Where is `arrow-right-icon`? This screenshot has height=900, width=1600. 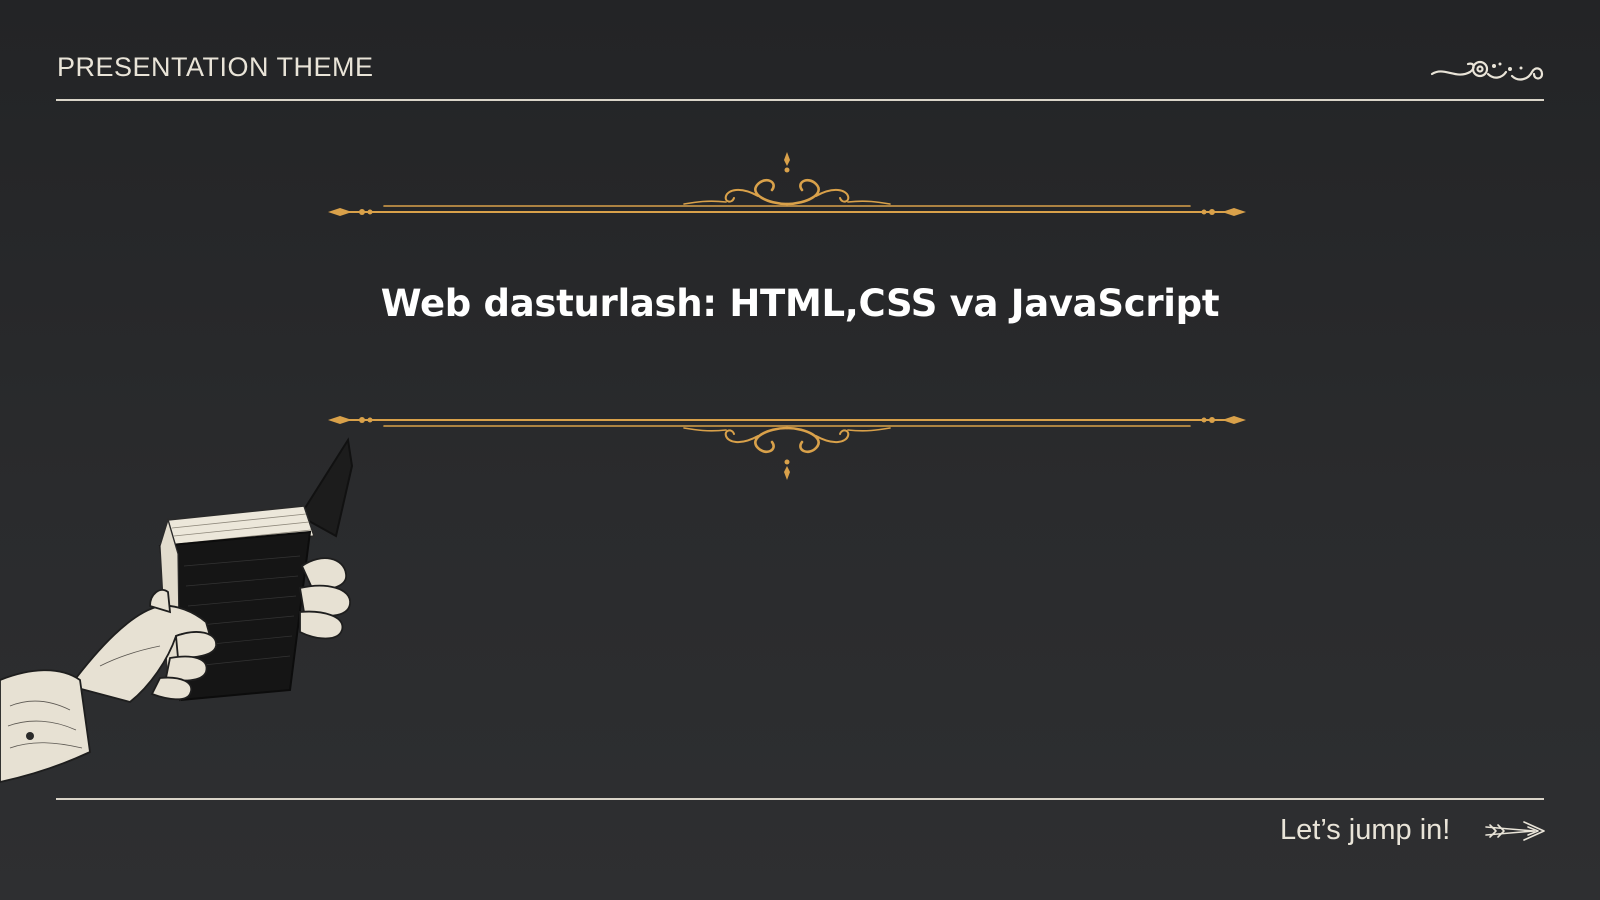 arrow-right-icon is located at coordinates (1515, 831).